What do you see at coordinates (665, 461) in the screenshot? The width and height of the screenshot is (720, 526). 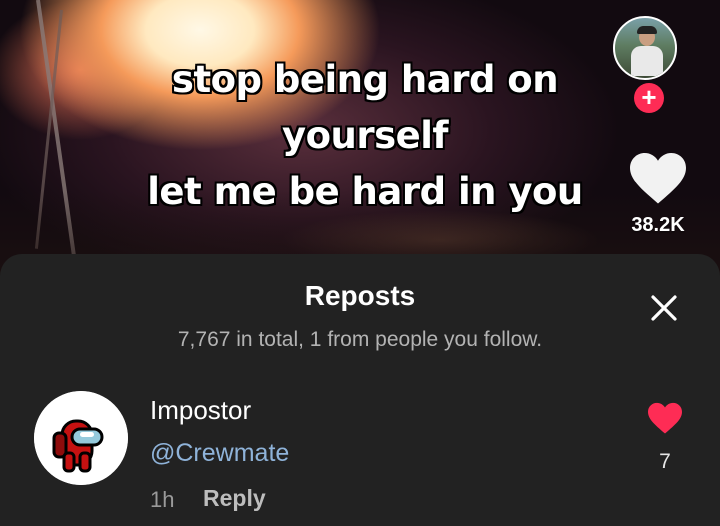 I see `like-count: 7` at bounding box center [665, 461].